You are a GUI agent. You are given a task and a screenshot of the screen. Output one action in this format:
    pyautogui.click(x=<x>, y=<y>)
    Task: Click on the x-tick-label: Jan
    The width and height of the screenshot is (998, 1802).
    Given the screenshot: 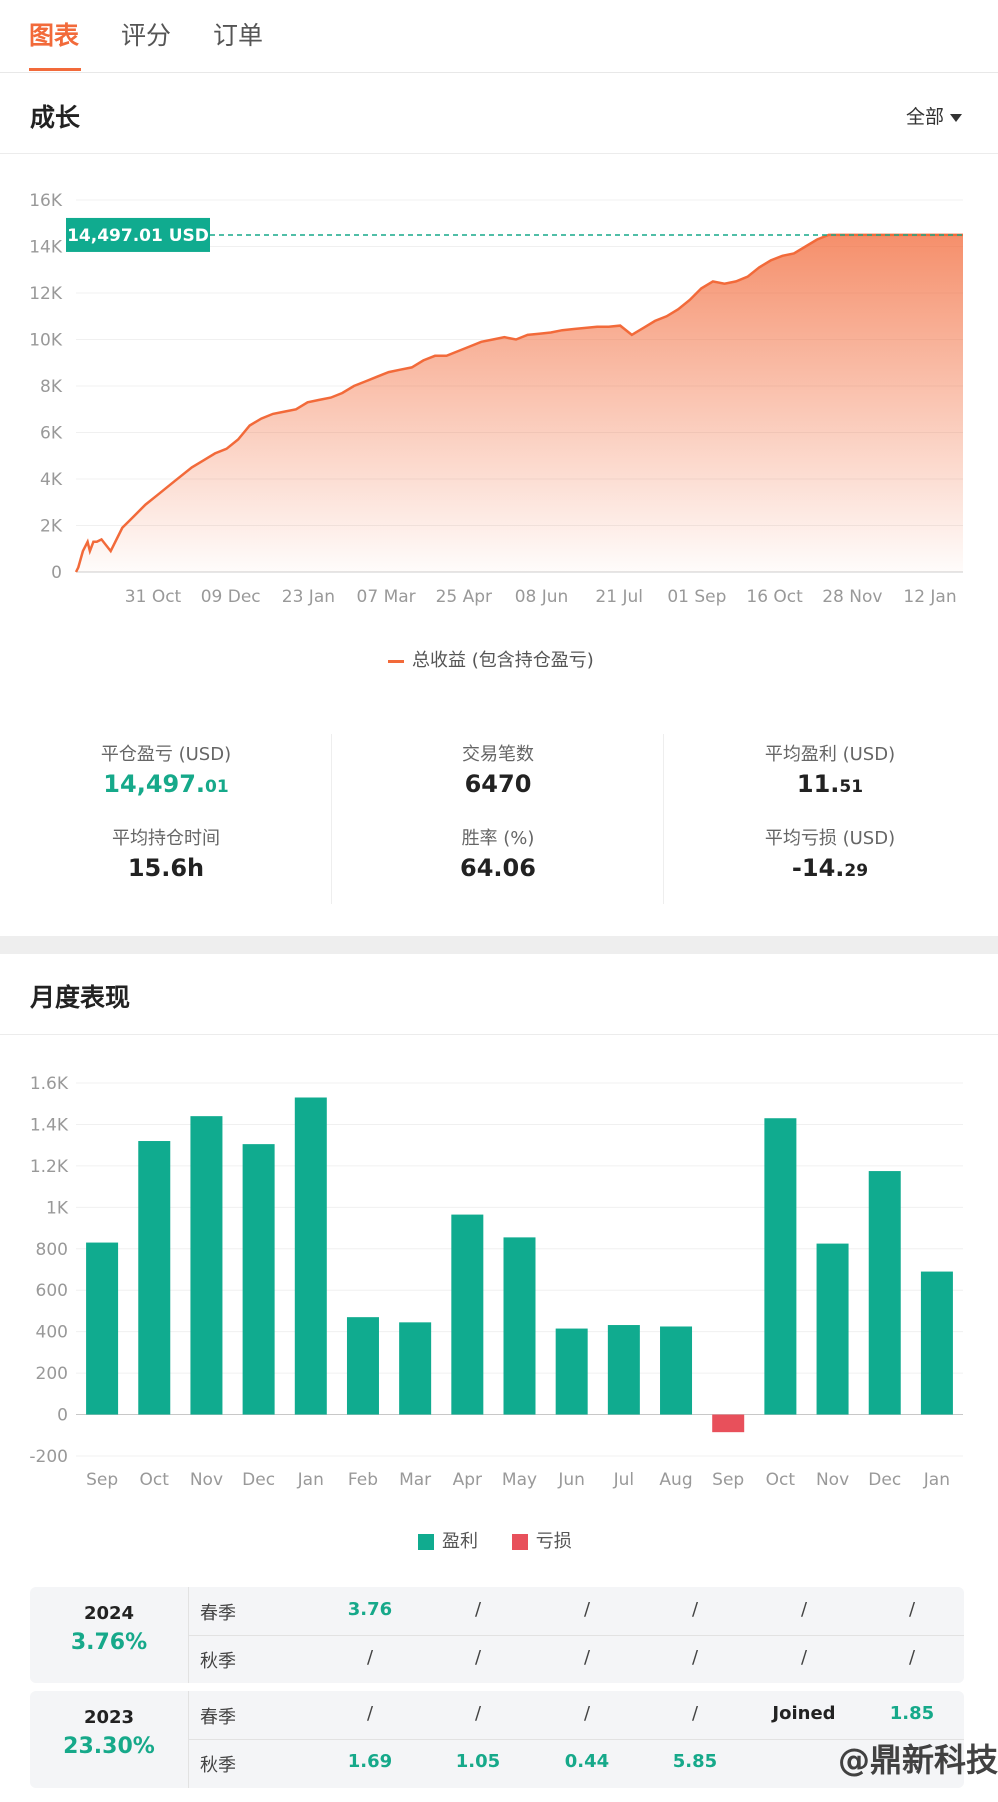 What is the action you would take?
    pyautogui.click(x=936, y=1480)
    